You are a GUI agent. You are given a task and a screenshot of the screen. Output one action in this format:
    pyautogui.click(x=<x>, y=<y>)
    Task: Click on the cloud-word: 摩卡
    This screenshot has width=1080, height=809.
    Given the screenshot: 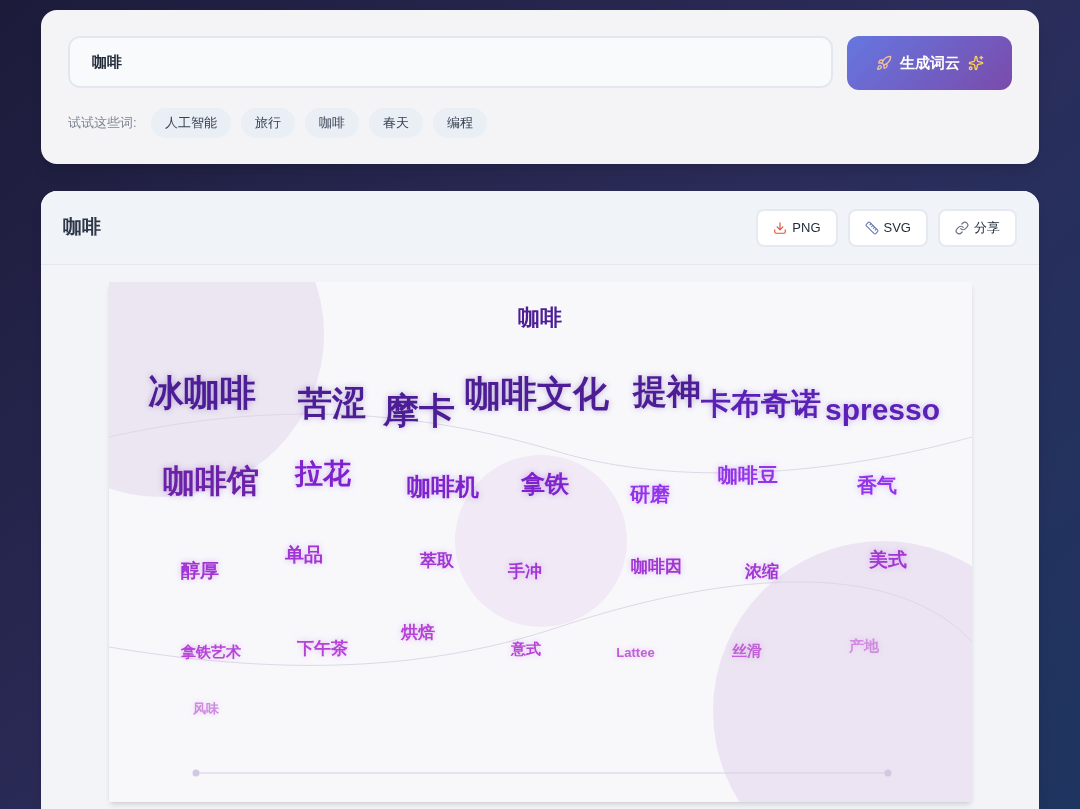 What is the action you would take?
    pyautogui.click(x=418, y=411)
    